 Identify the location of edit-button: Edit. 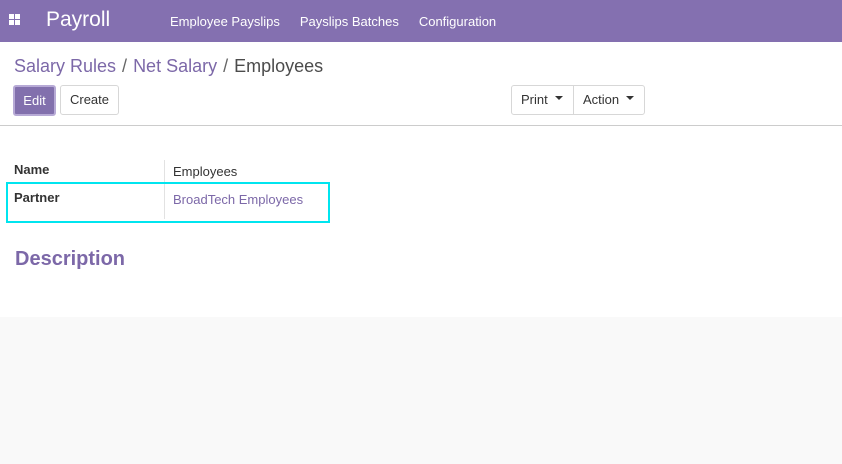
(34, 100).